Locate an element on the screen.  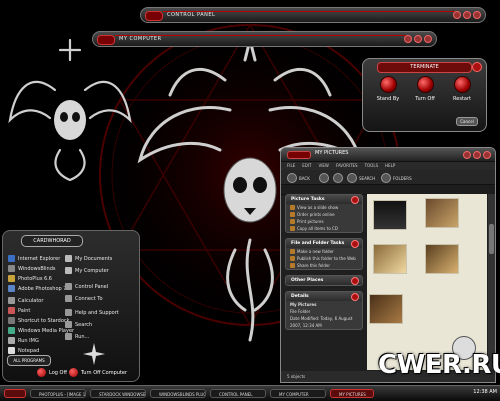
run-icon is located at coordinates (68, 336).